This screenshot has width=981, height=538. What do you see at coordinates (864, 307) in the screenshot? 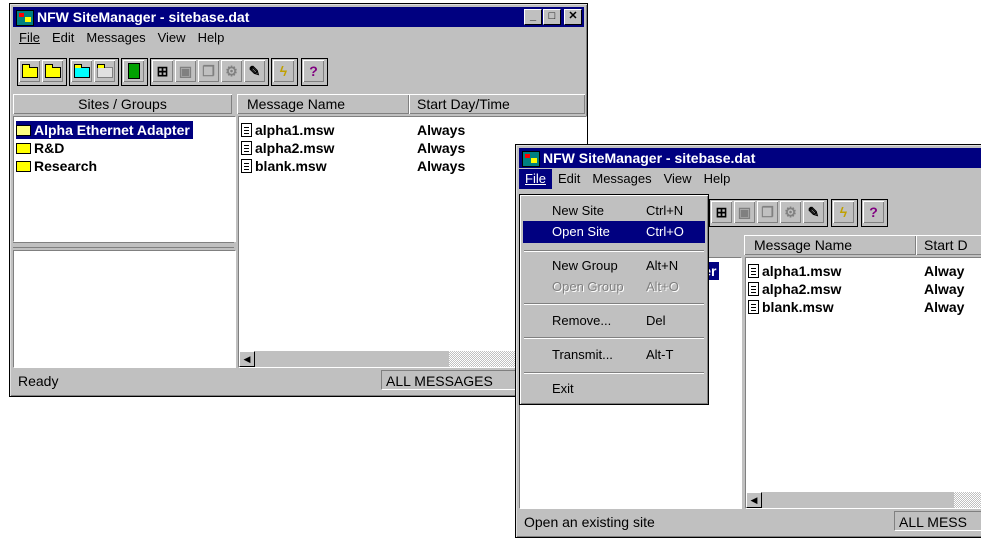
I see `message-row: blank.msw Alway` at bounding box center [864, 307].